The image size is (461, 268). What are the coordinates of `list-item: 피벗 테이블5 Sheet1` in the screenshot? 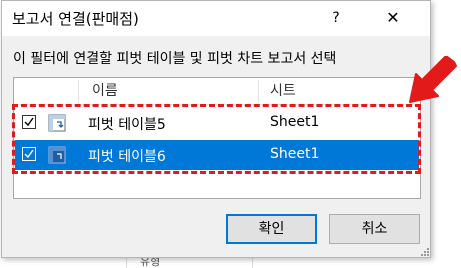 It's located at (217, 123).